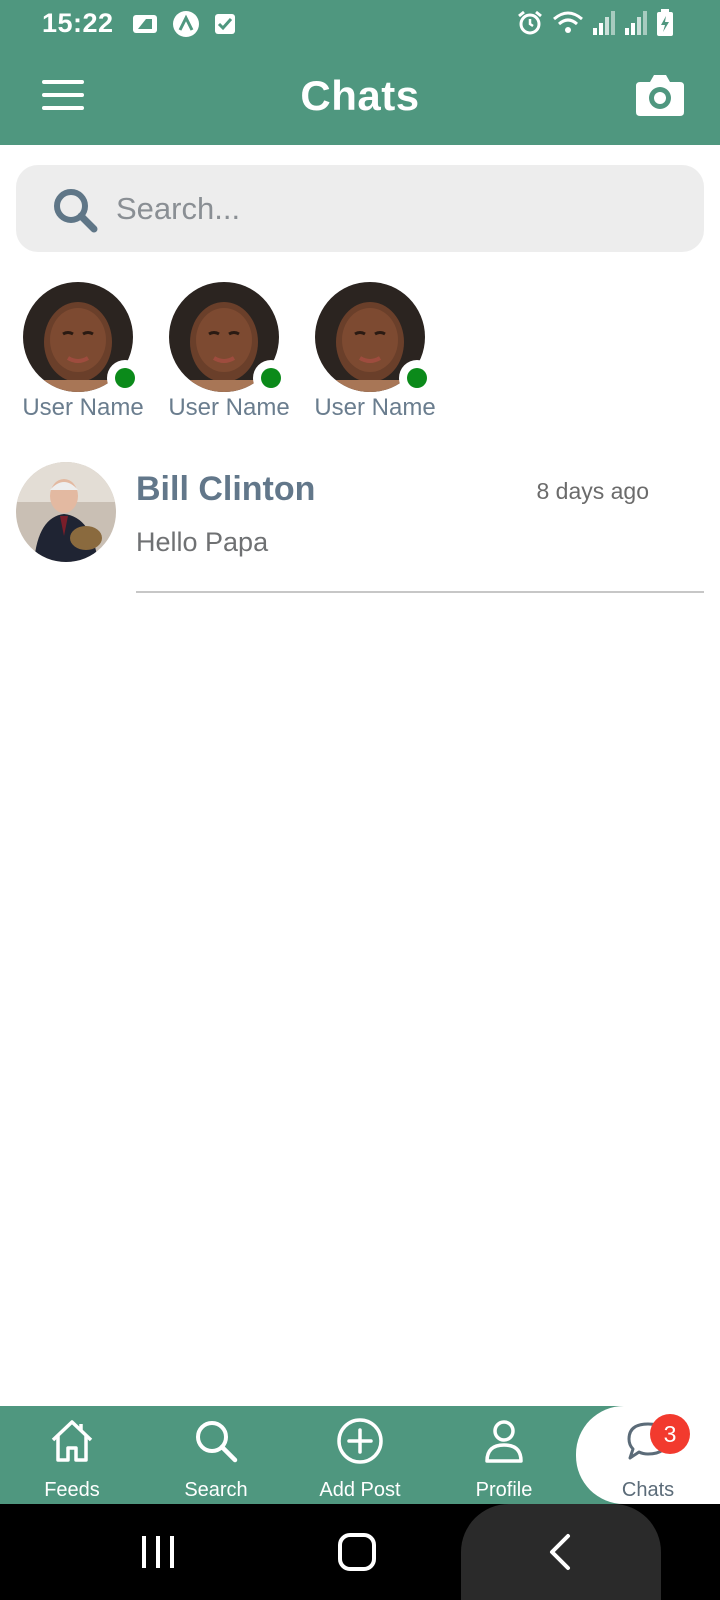  I want to click on chat-list-item: Bill Clinton 8 days ago Hello Papa, so click(360, 528).